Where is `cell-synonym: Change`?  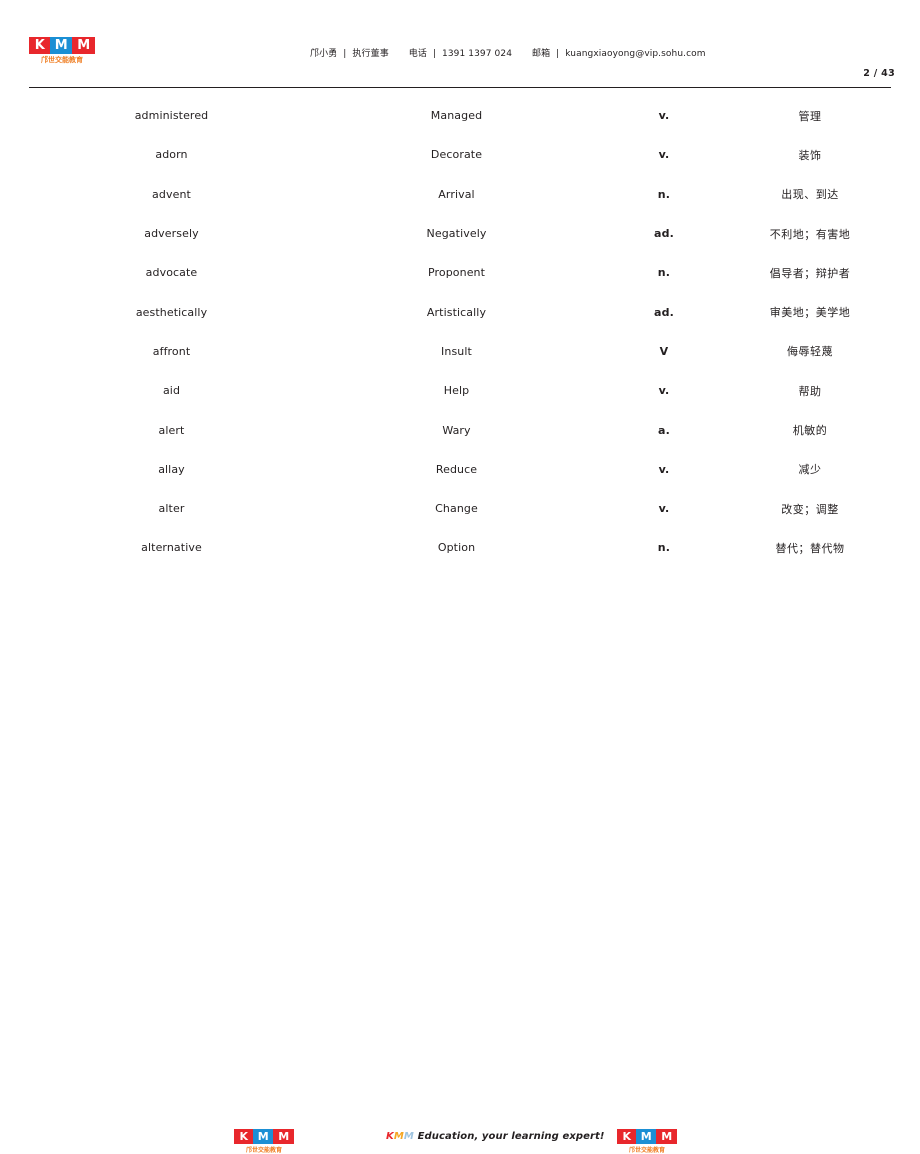
cell-synonym: Change is located at coordinates (456, 509).